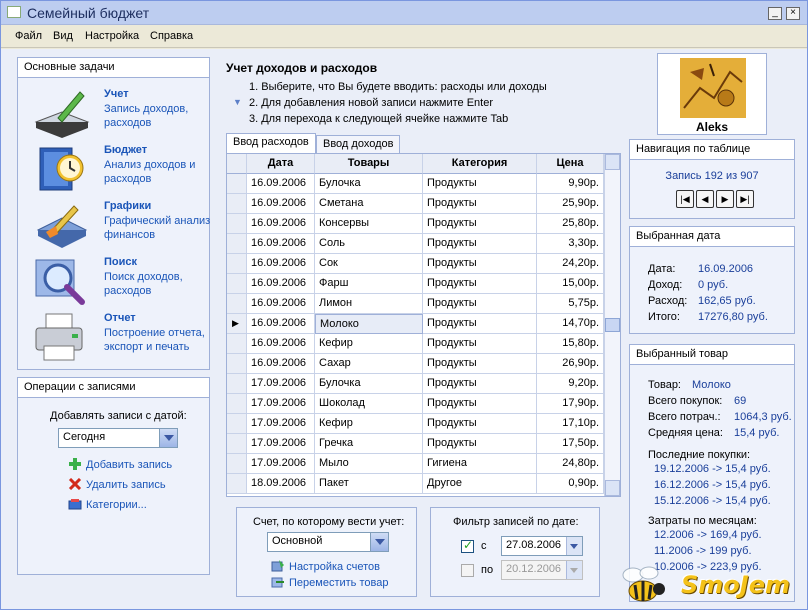 The height and width of the screenshot is (610, 808). What do you see at coordinates (570, 384) in the screenshot?
I see `cell-price: 9,20р.` at bounding box center [570, 384].